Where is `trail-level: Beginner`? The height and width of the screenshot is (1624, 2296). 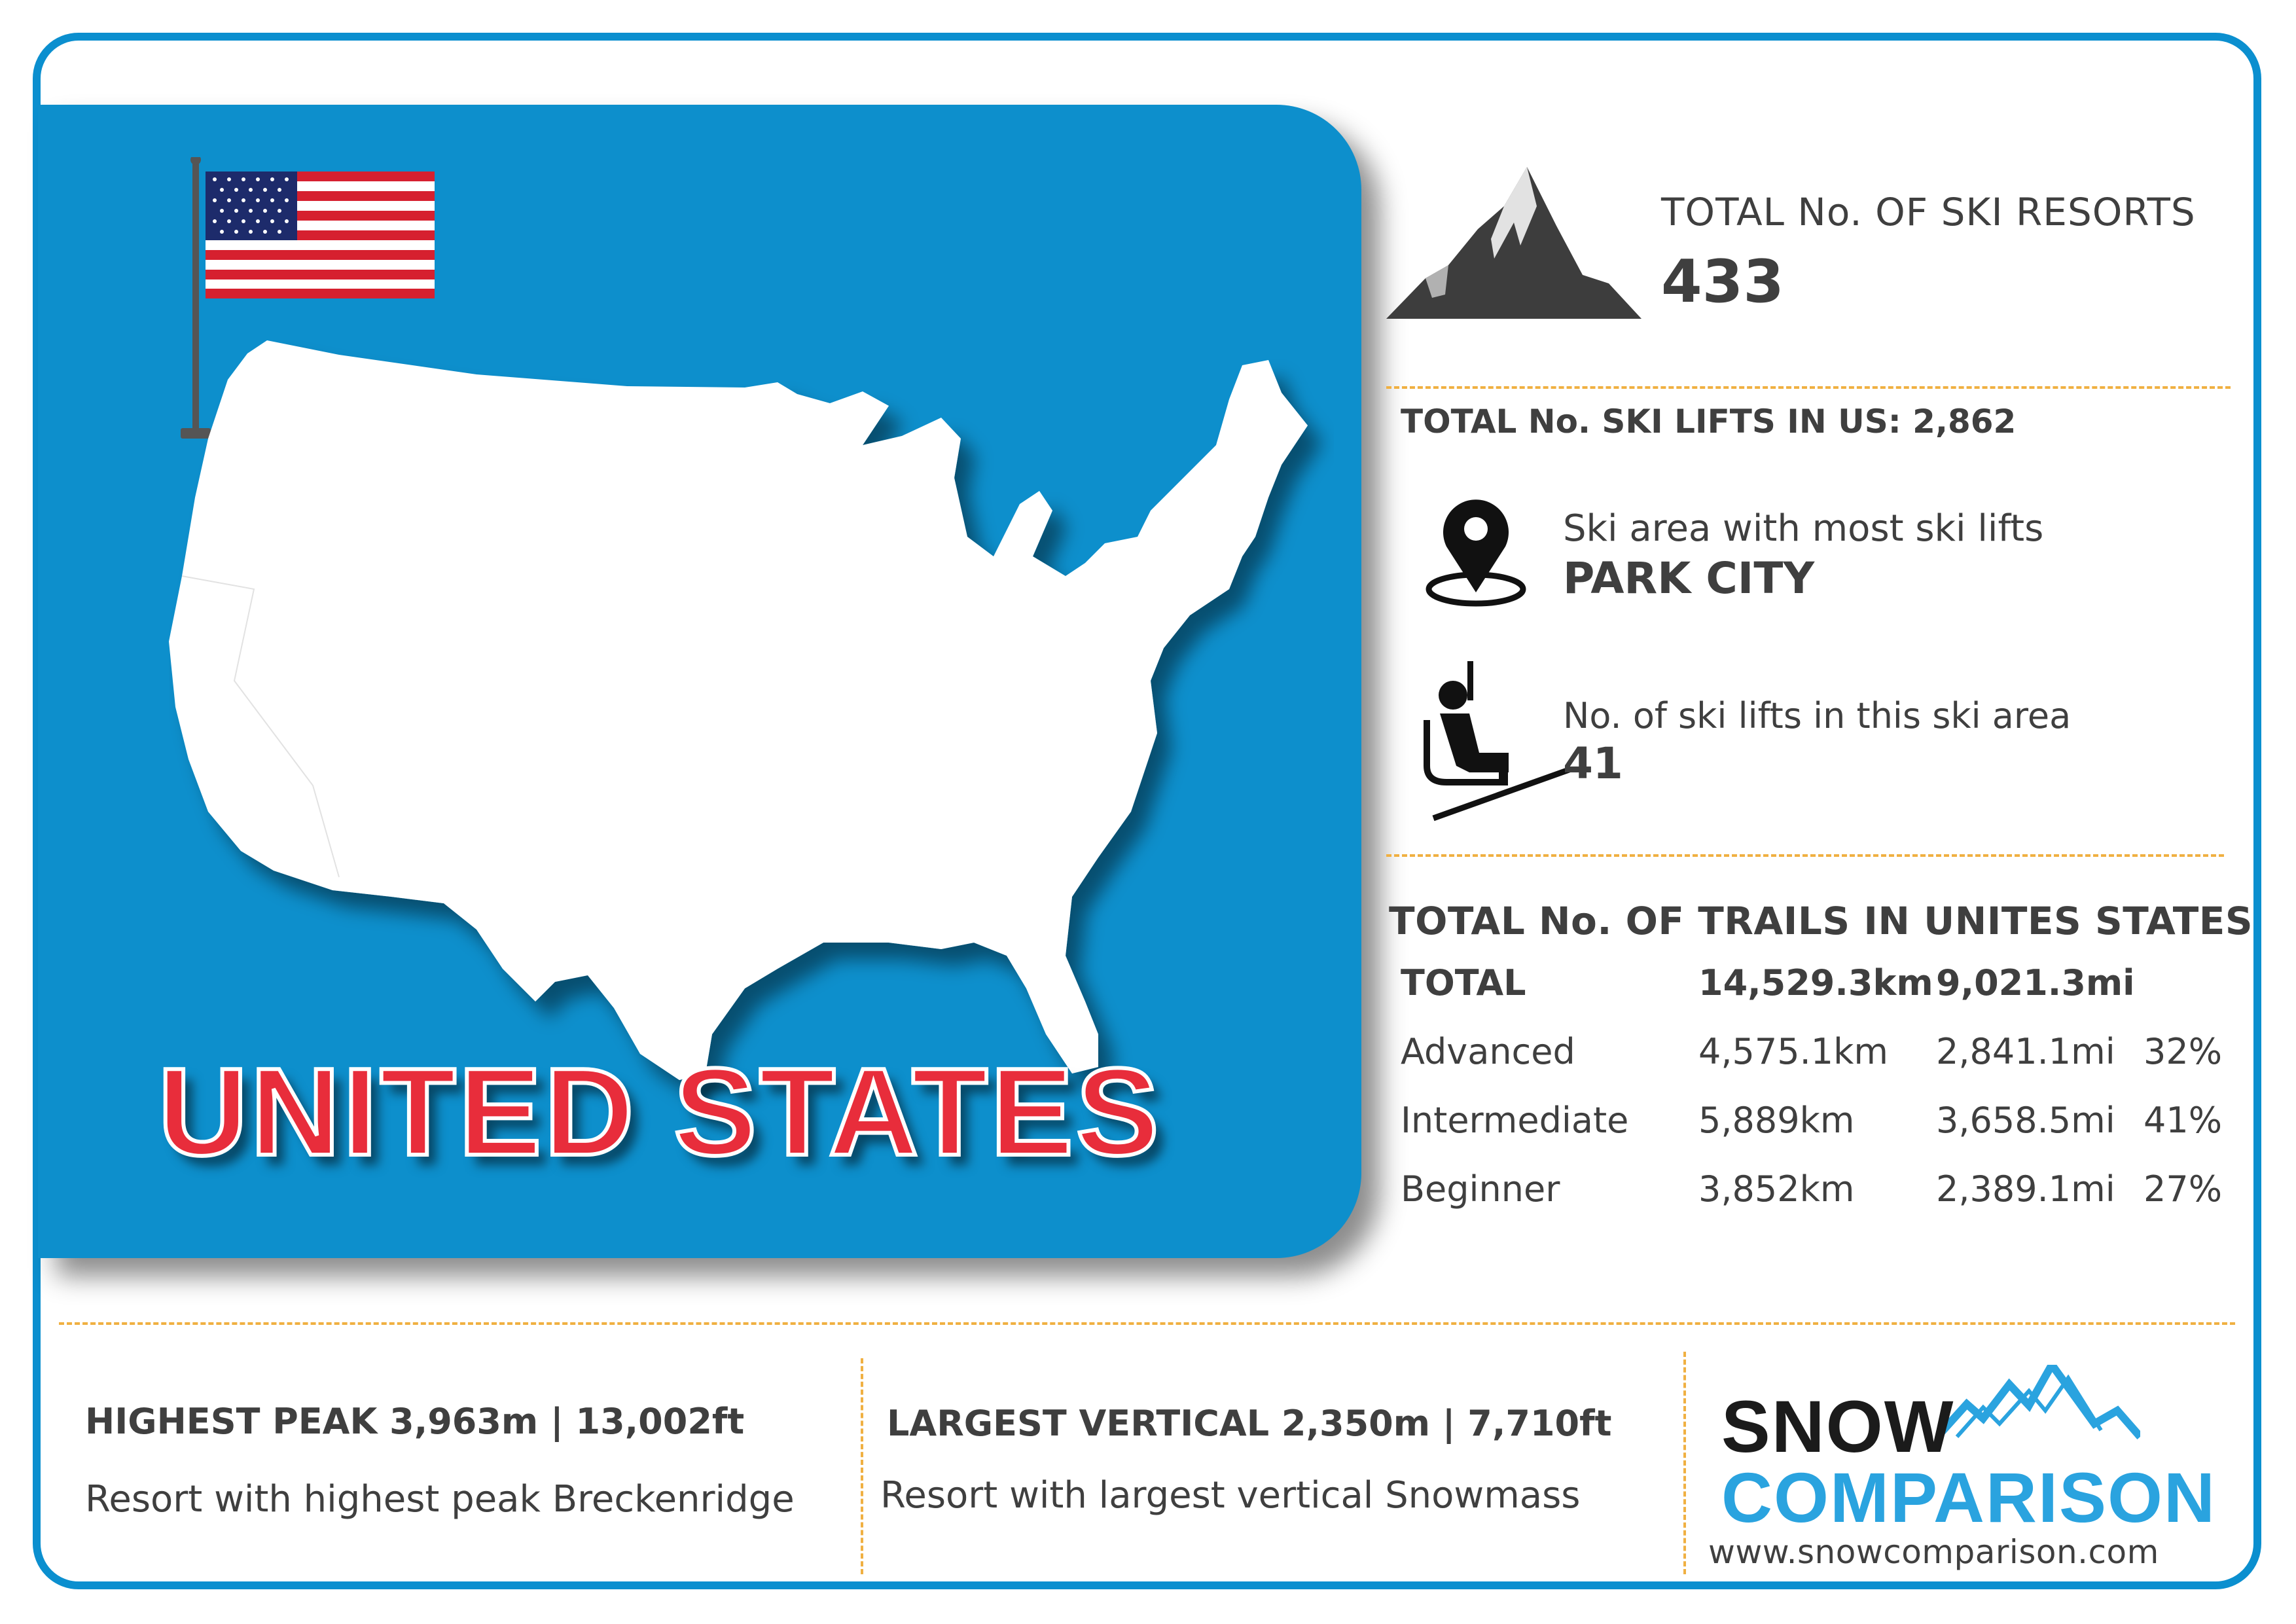
trail-level: Beginner is located at coordinates (1481, 1189).